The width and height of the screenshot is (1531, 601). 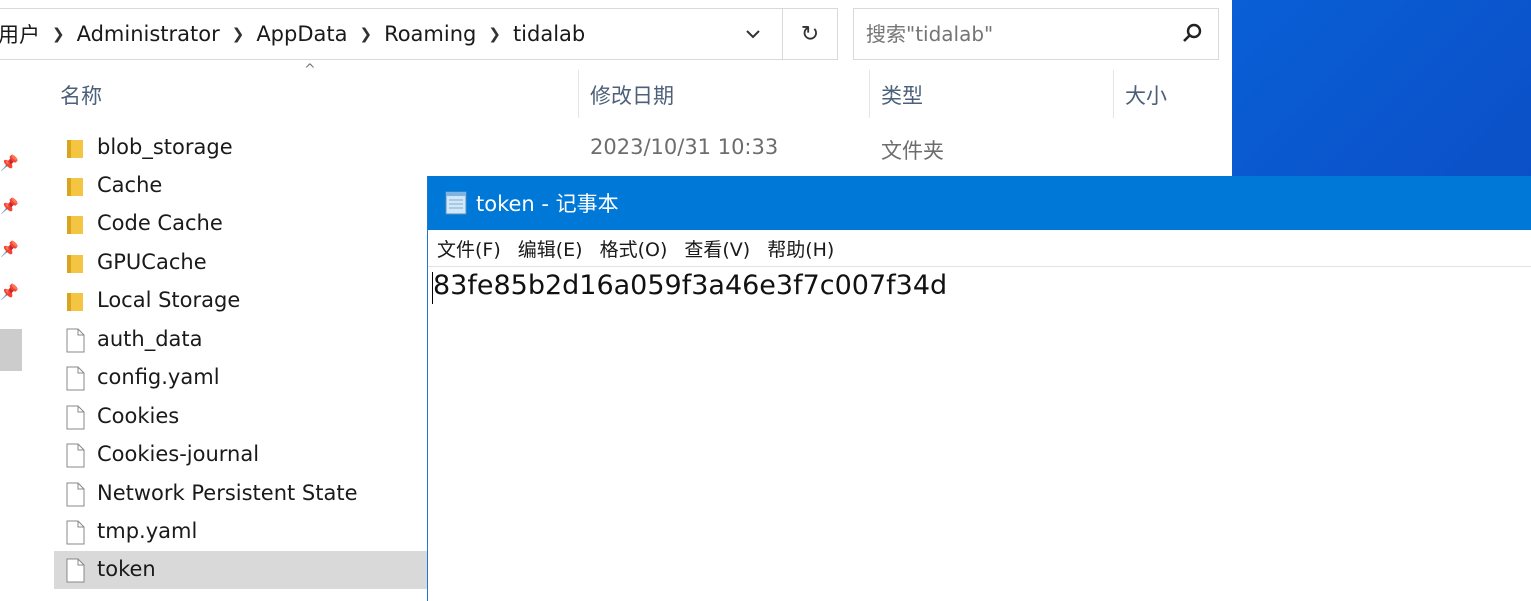 I want to click on file-date: 2023/10/31 10:33, so click(x=684, y=147).